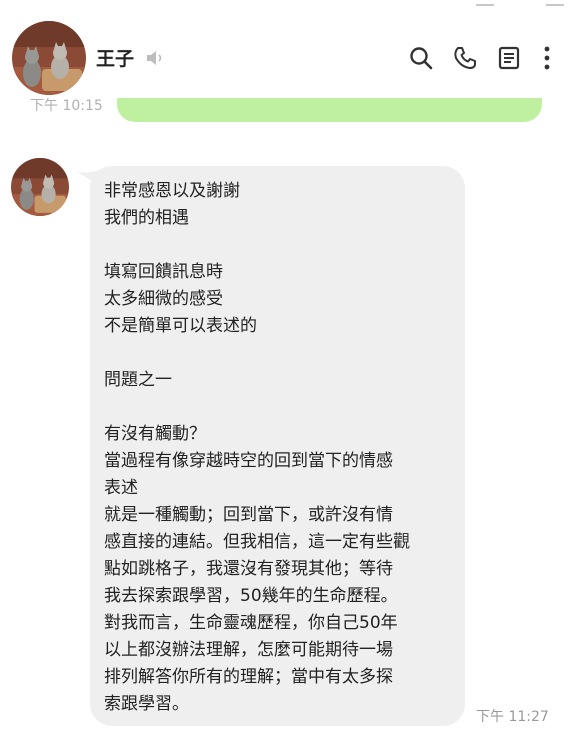 The height and width of the screenshot is (736, 577). Describe the element at coordinates (547, 58) in the screenshot. I see `more-vertical-icon` at that location.